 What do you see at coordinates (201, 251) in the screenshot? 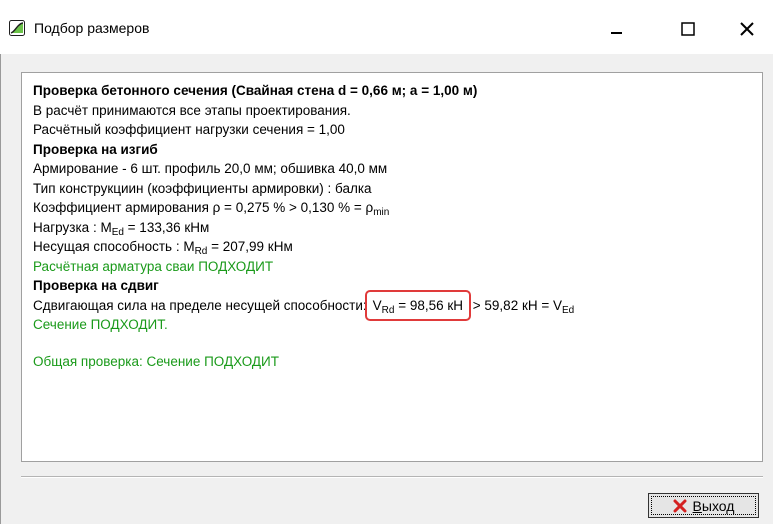
I see `capacity-subscript: Rd` at bounding box center [201, 251].